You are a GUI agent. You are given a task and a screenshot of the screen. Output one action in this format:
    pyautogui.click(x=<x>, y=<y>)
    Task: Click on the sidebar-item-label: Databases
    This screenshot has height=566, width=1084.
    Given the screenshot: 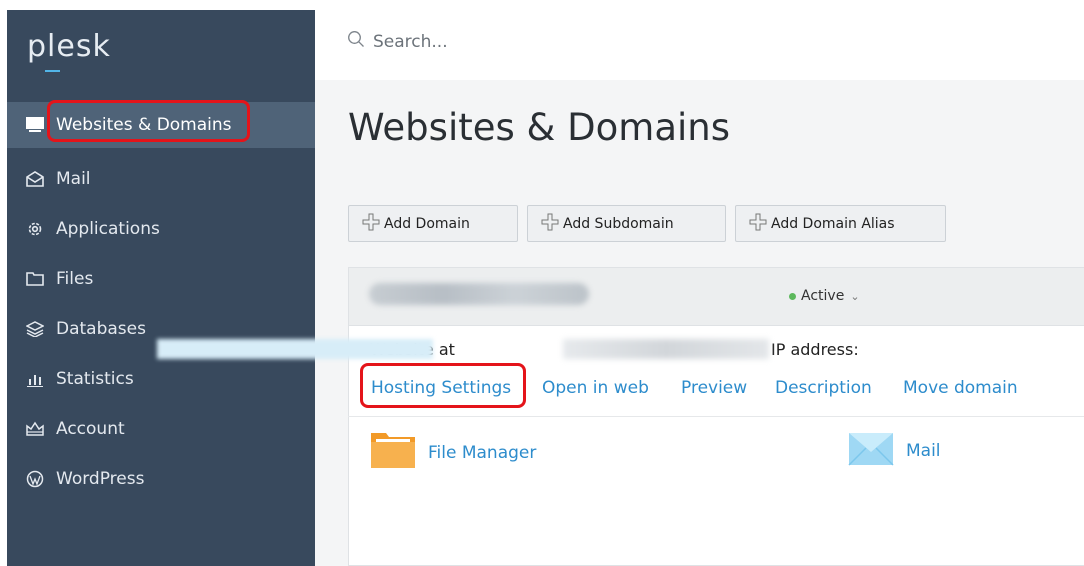 What is the action you would take?
    pyautogui.click(x=101, y=329)
    